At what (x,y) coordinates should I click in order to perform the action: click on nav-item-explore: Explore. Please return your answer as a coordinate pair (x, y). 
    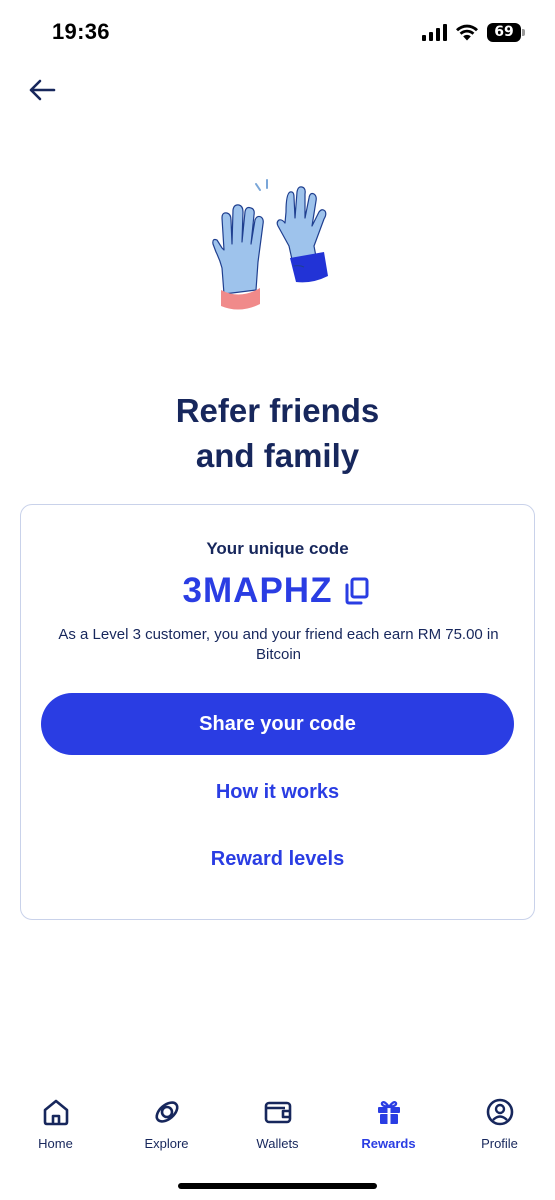
    Looking at the image, I should click on (166, 1131).